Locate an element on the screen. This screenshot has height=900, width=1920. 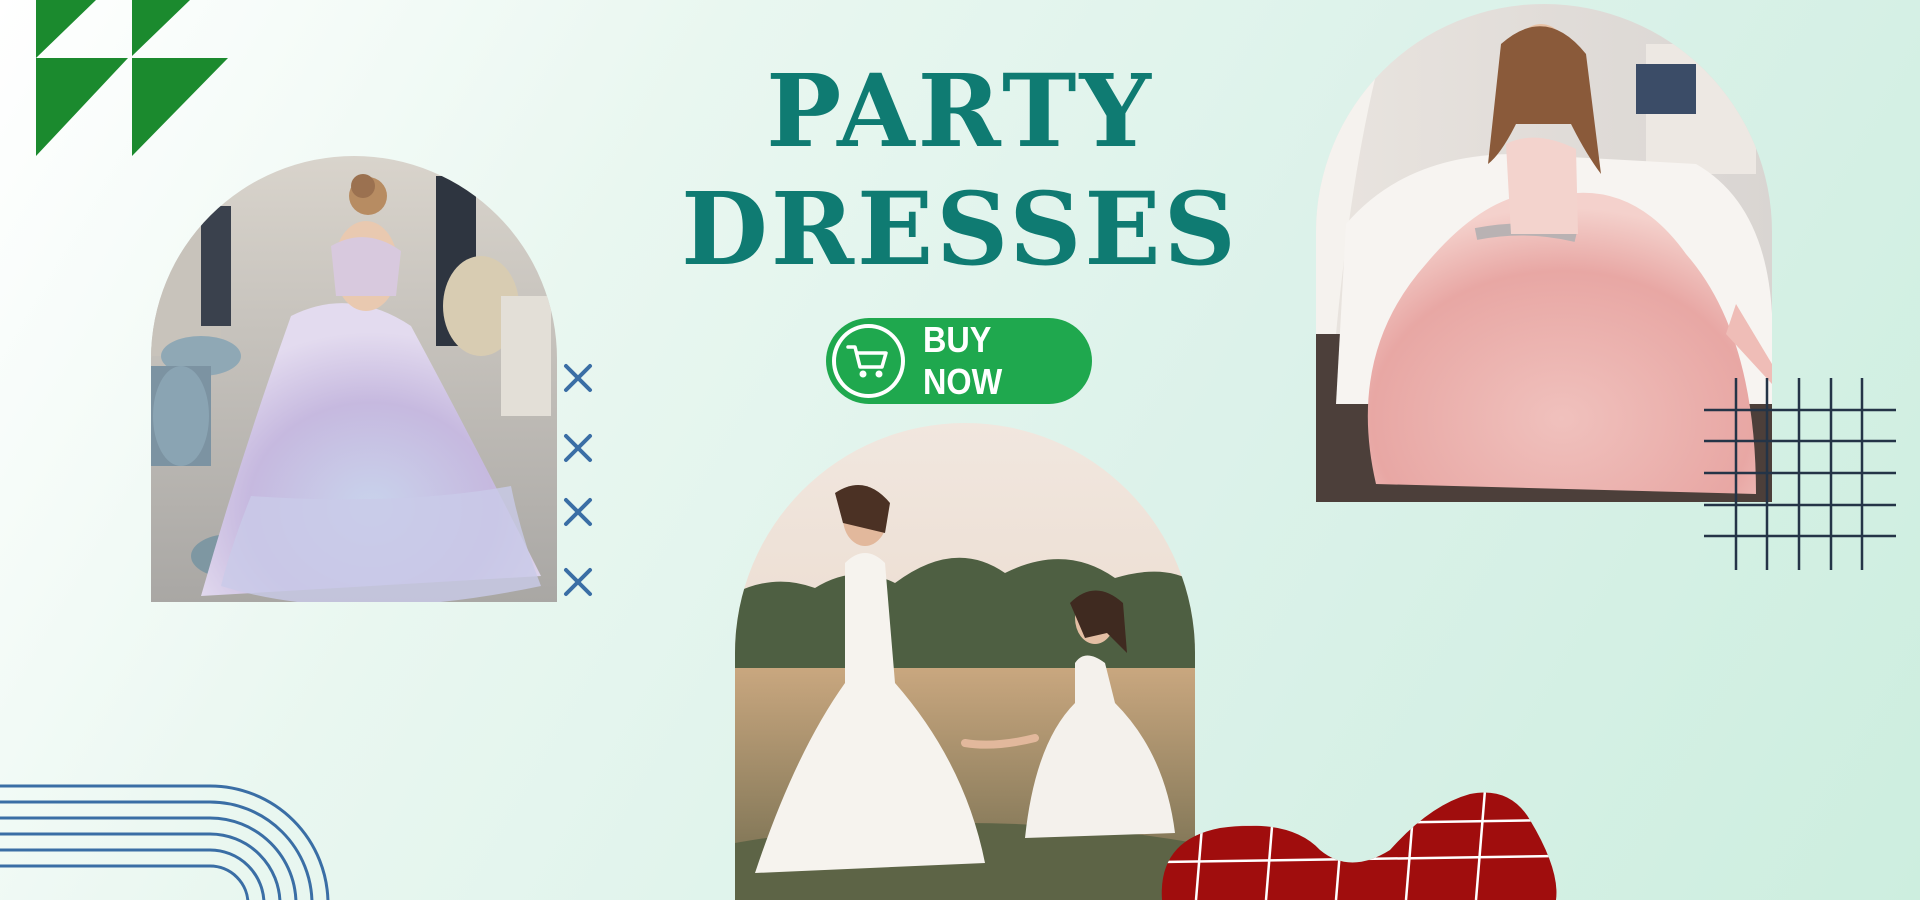
title-line-2: DRESSES is located at coordinates (960, 229).